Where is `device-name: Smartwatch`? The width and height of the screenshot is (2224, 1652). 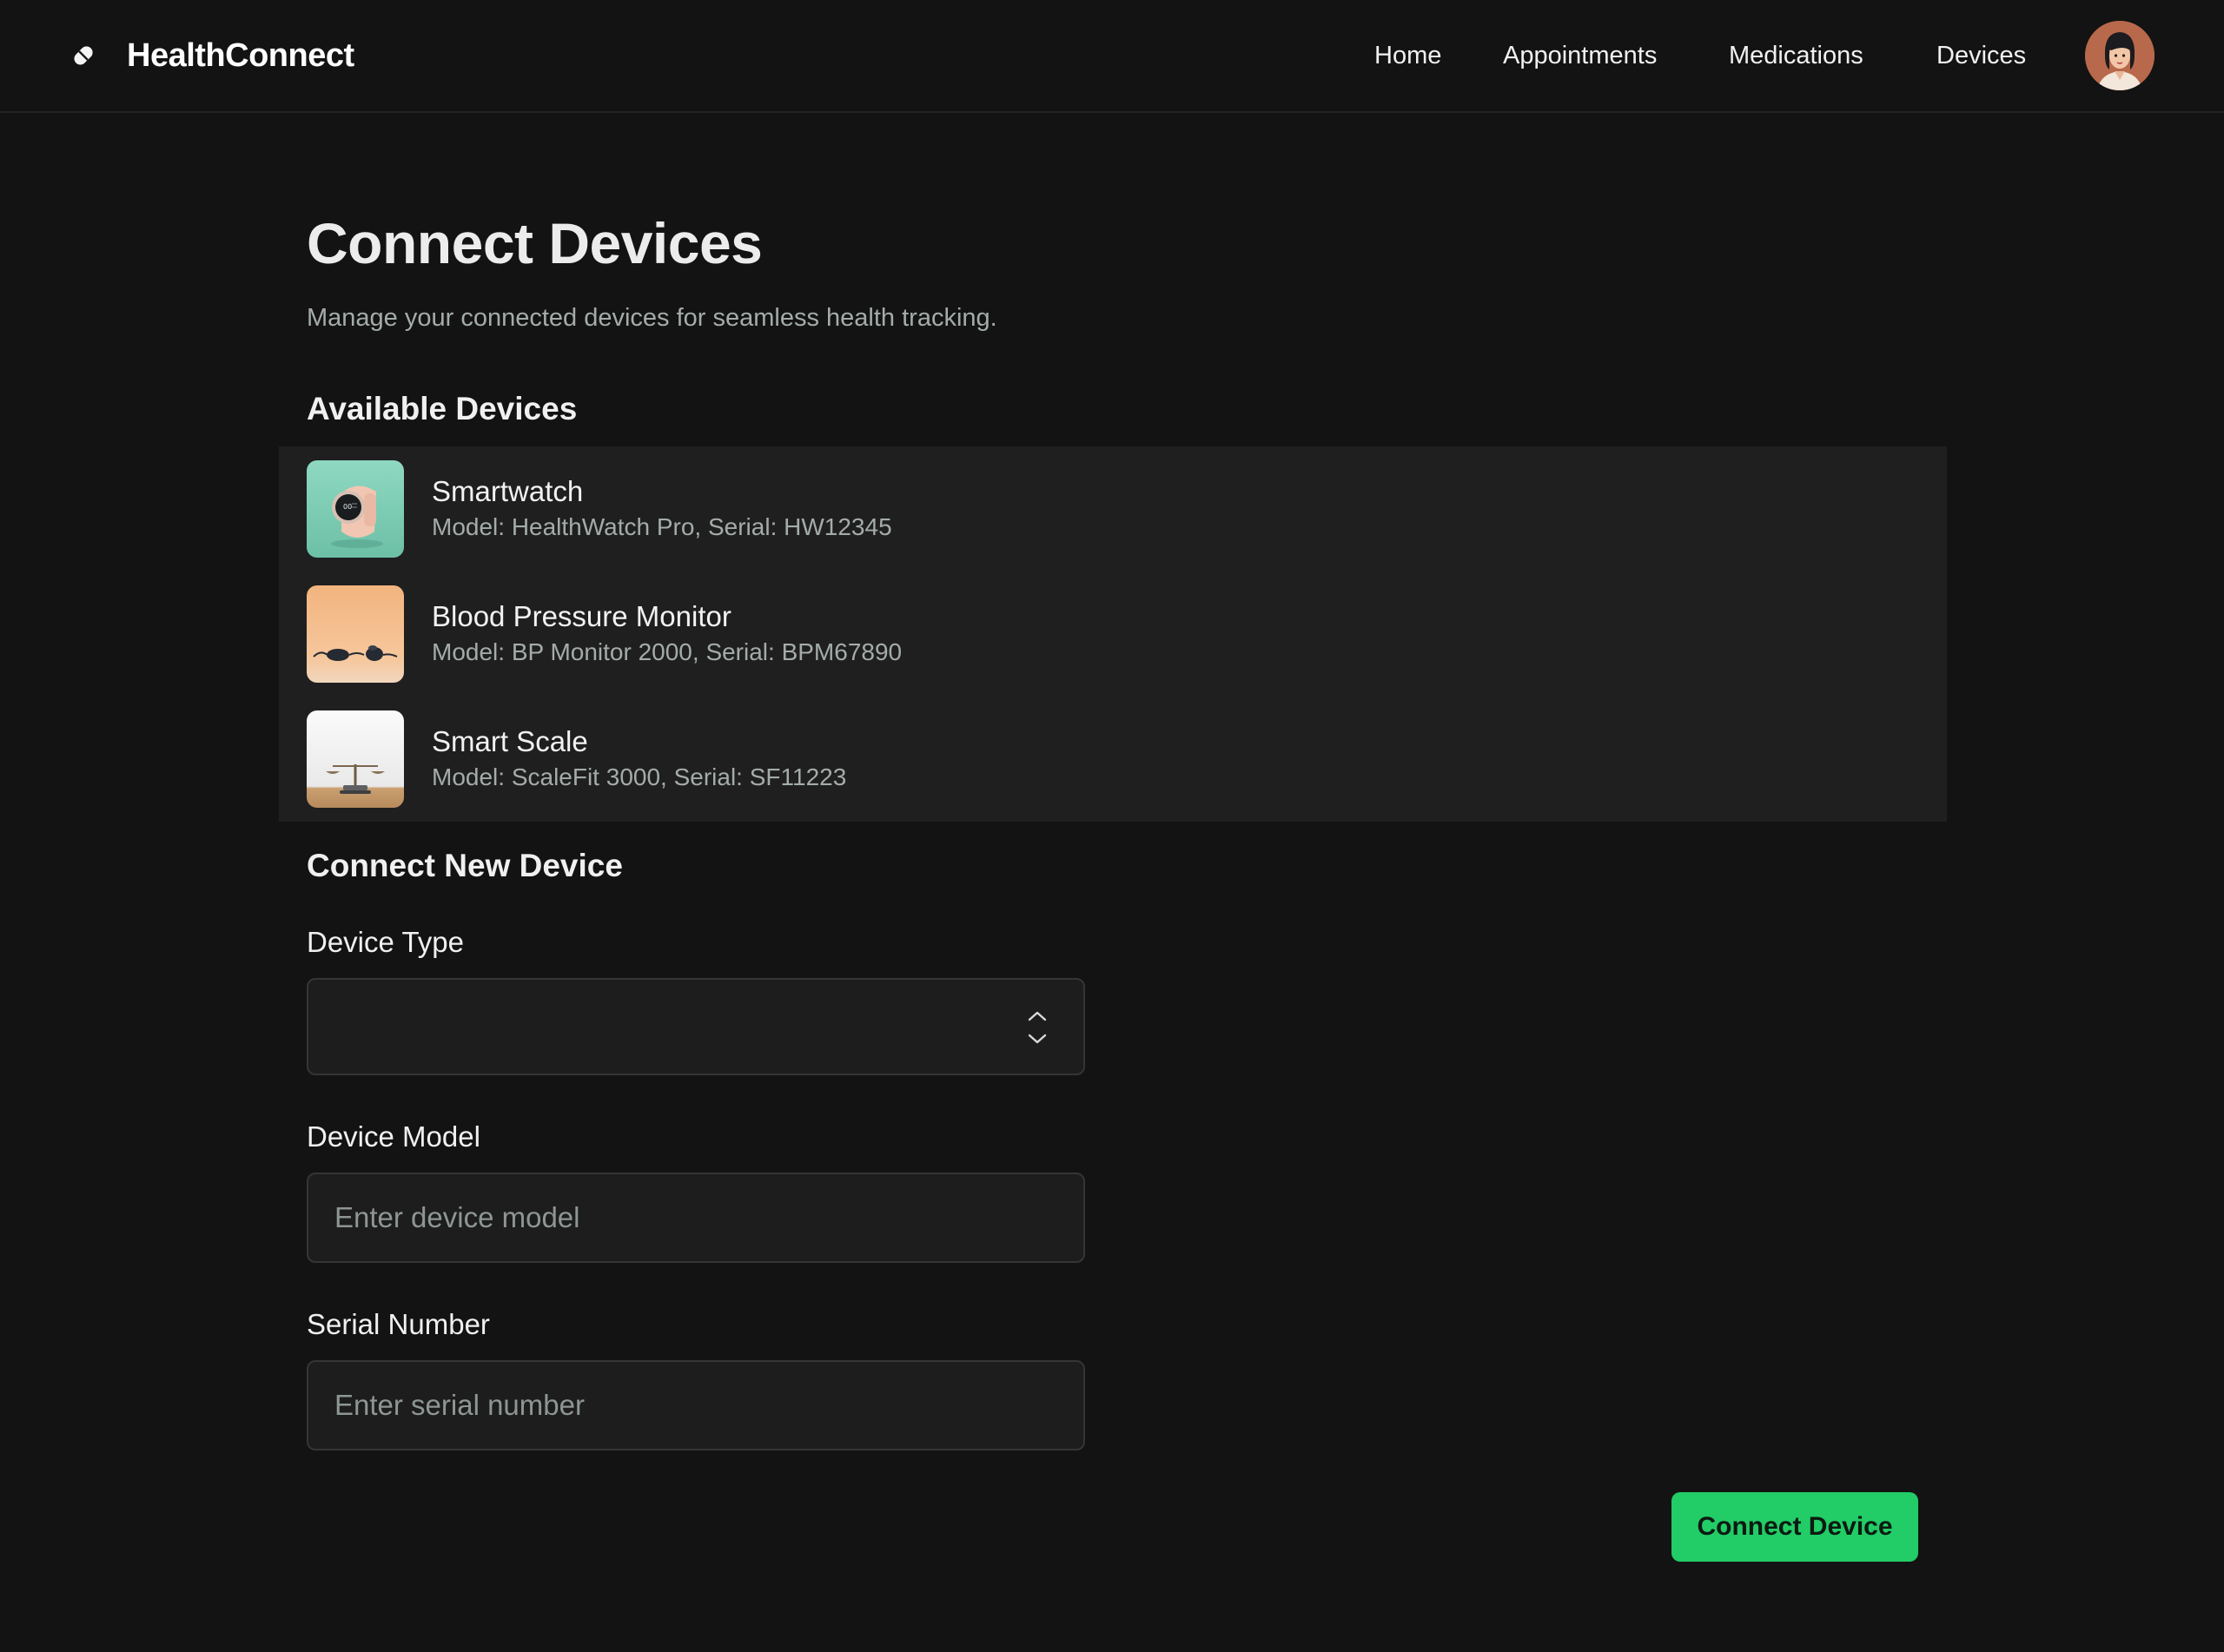 device-name: Smartwatch is located at coordinates (508, 491).